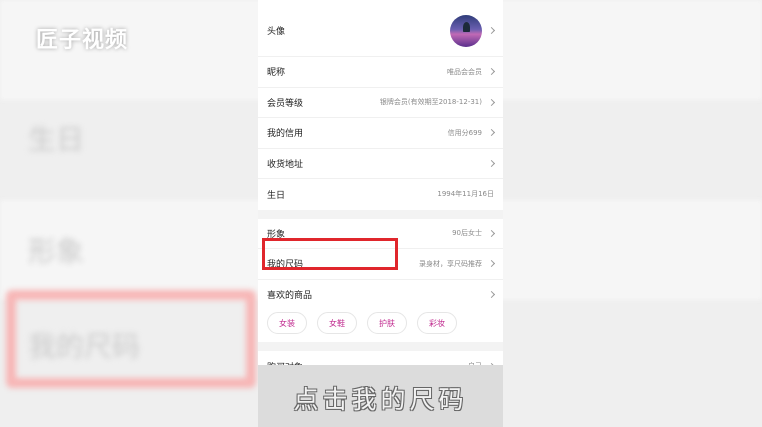  I want to click on my-size-value: 录身材，享尺码推荐, so click(450, 263).